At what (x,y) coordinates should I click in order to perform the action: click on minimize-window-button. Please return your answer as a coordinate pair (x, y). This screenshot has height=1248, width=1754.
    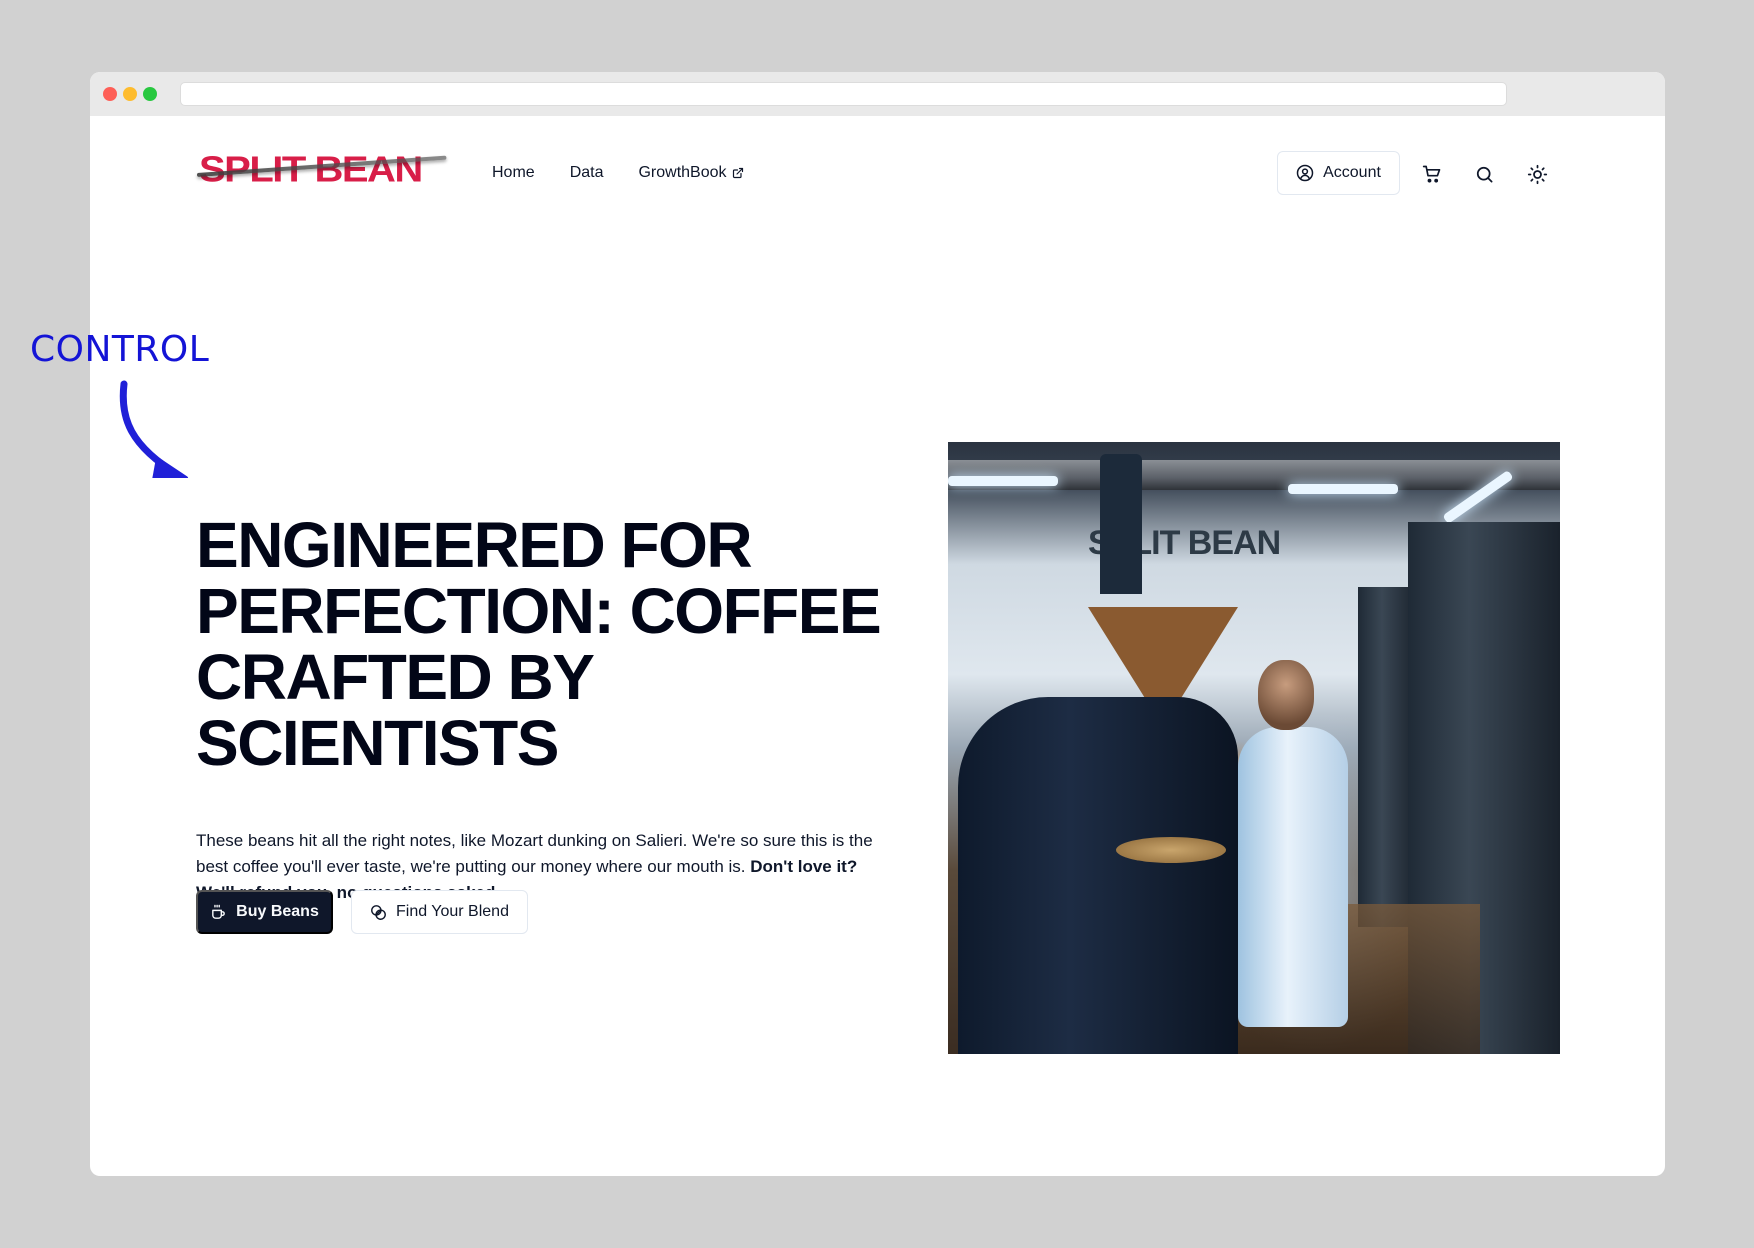
    Looking at the image, I should click on (130, 94).